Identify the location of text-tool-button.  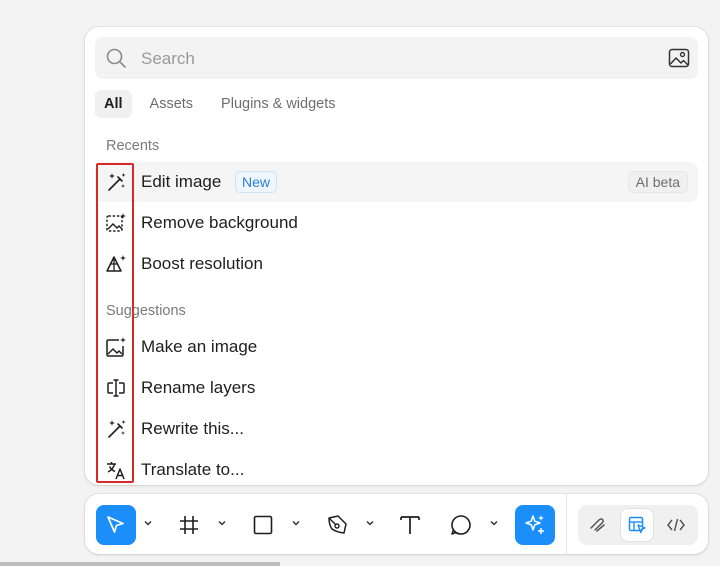
(410, 525).